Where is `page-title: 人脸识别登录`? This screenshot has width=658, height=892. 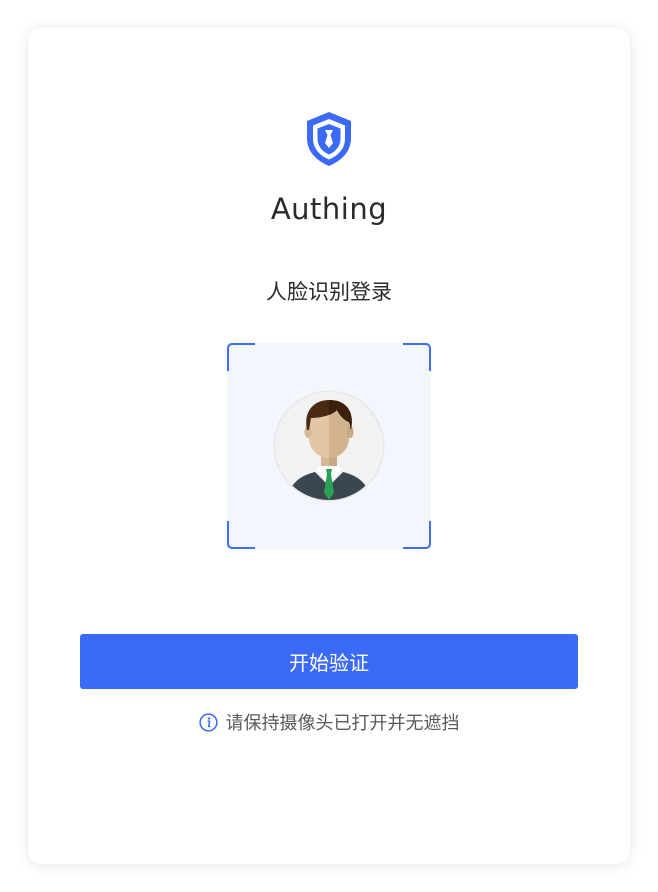
page-title: 人脸识别登录 is located at coordinates (329, 292).